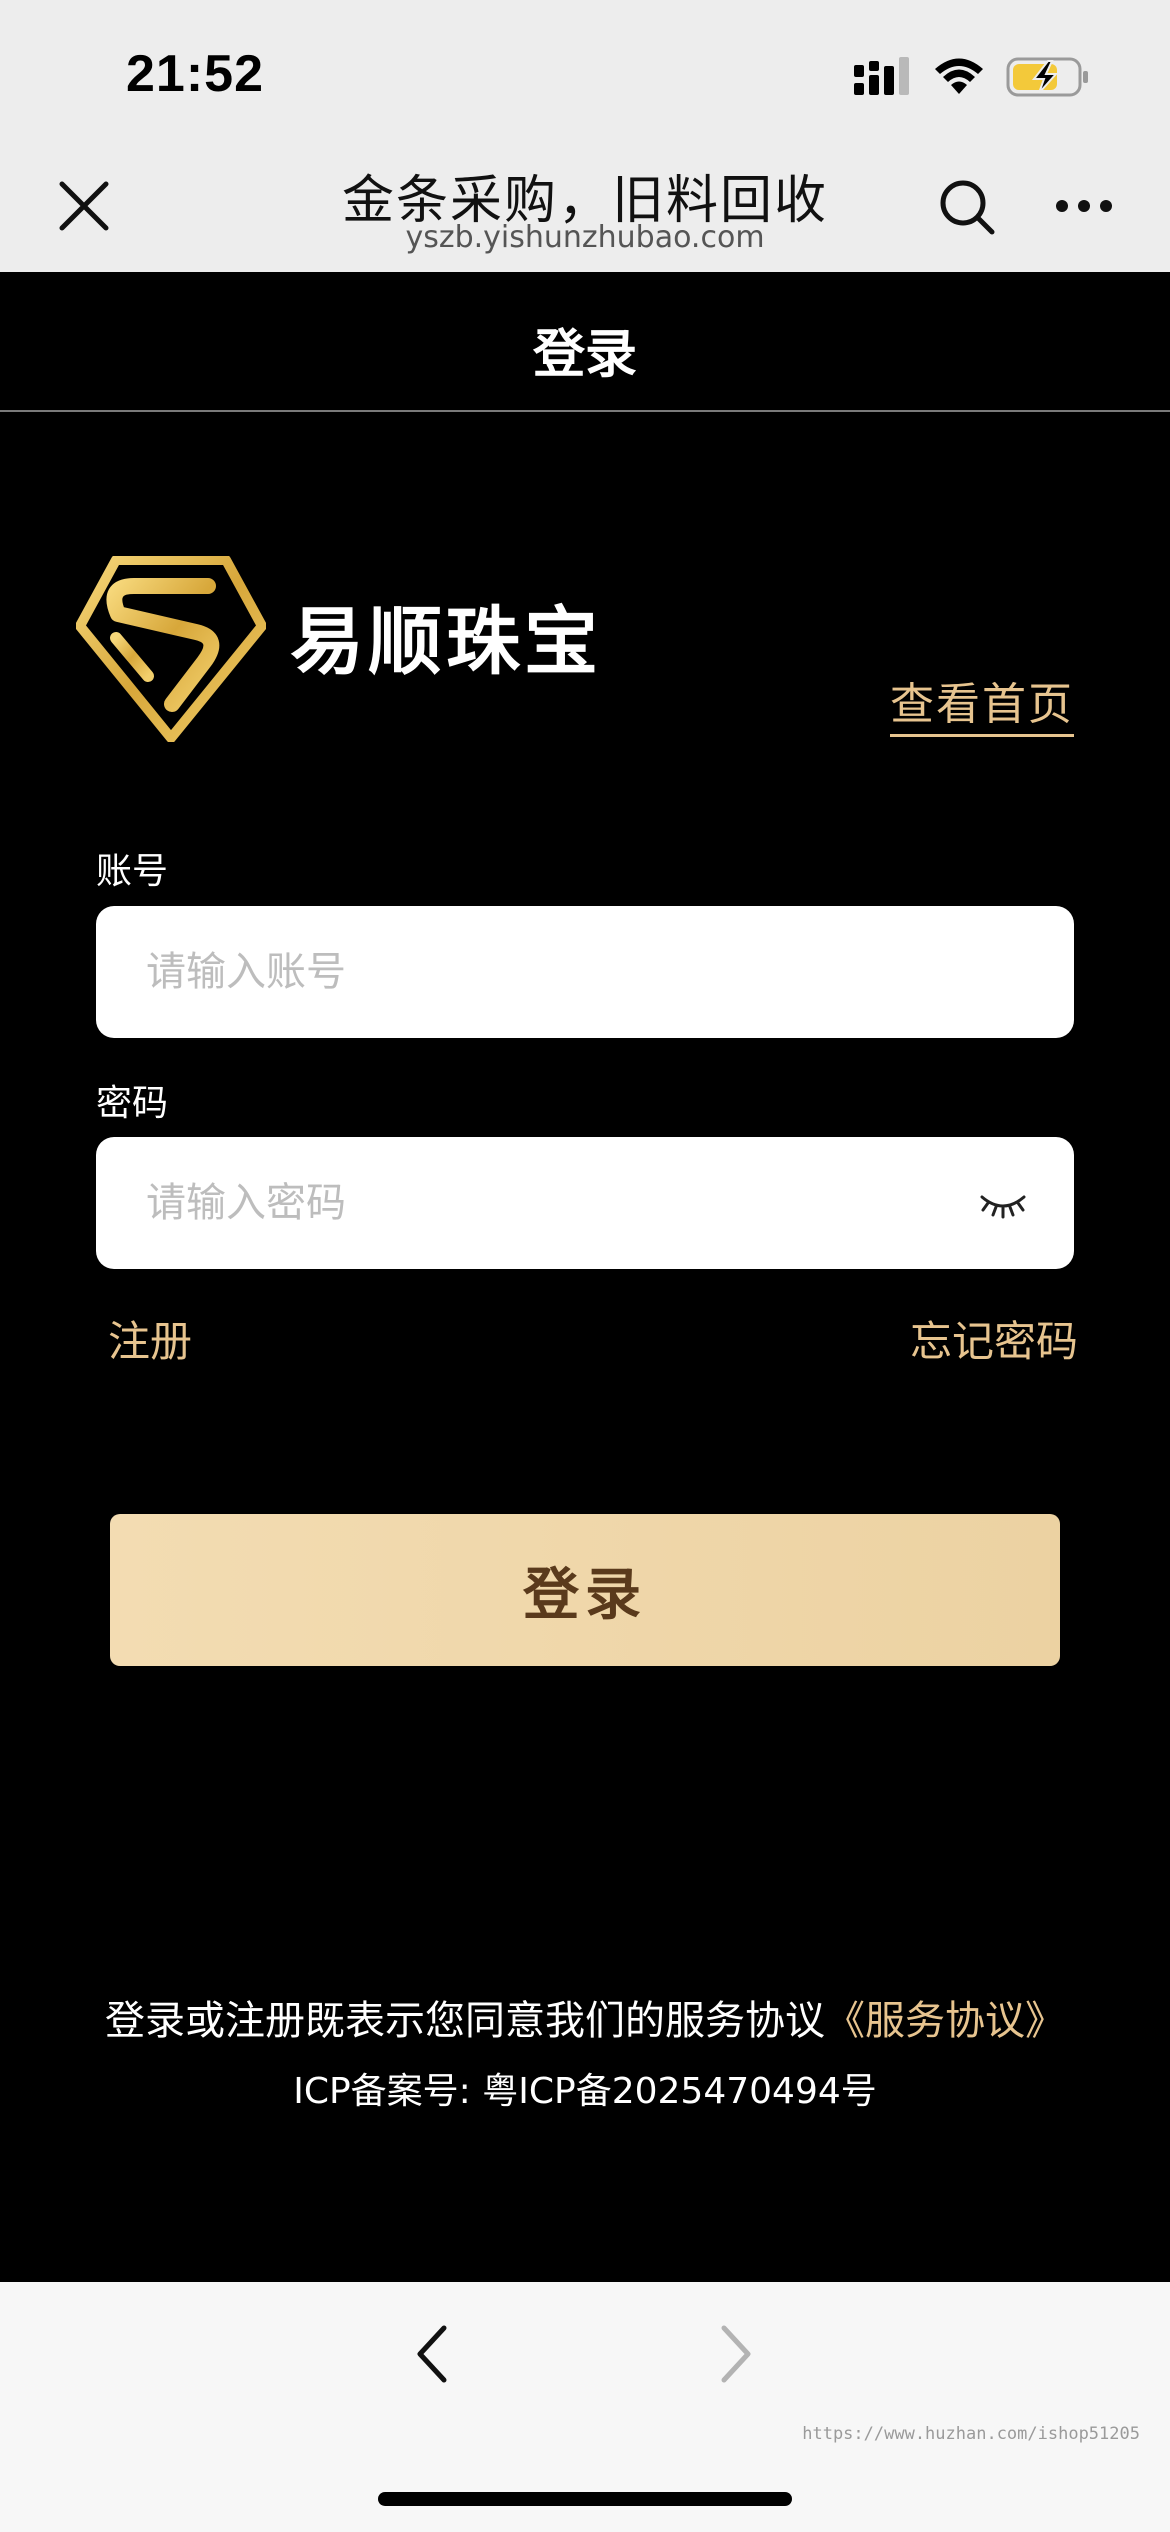  I want to click on watermark: https://www.huzhan.com/ishop51205, so click(971, 2434).